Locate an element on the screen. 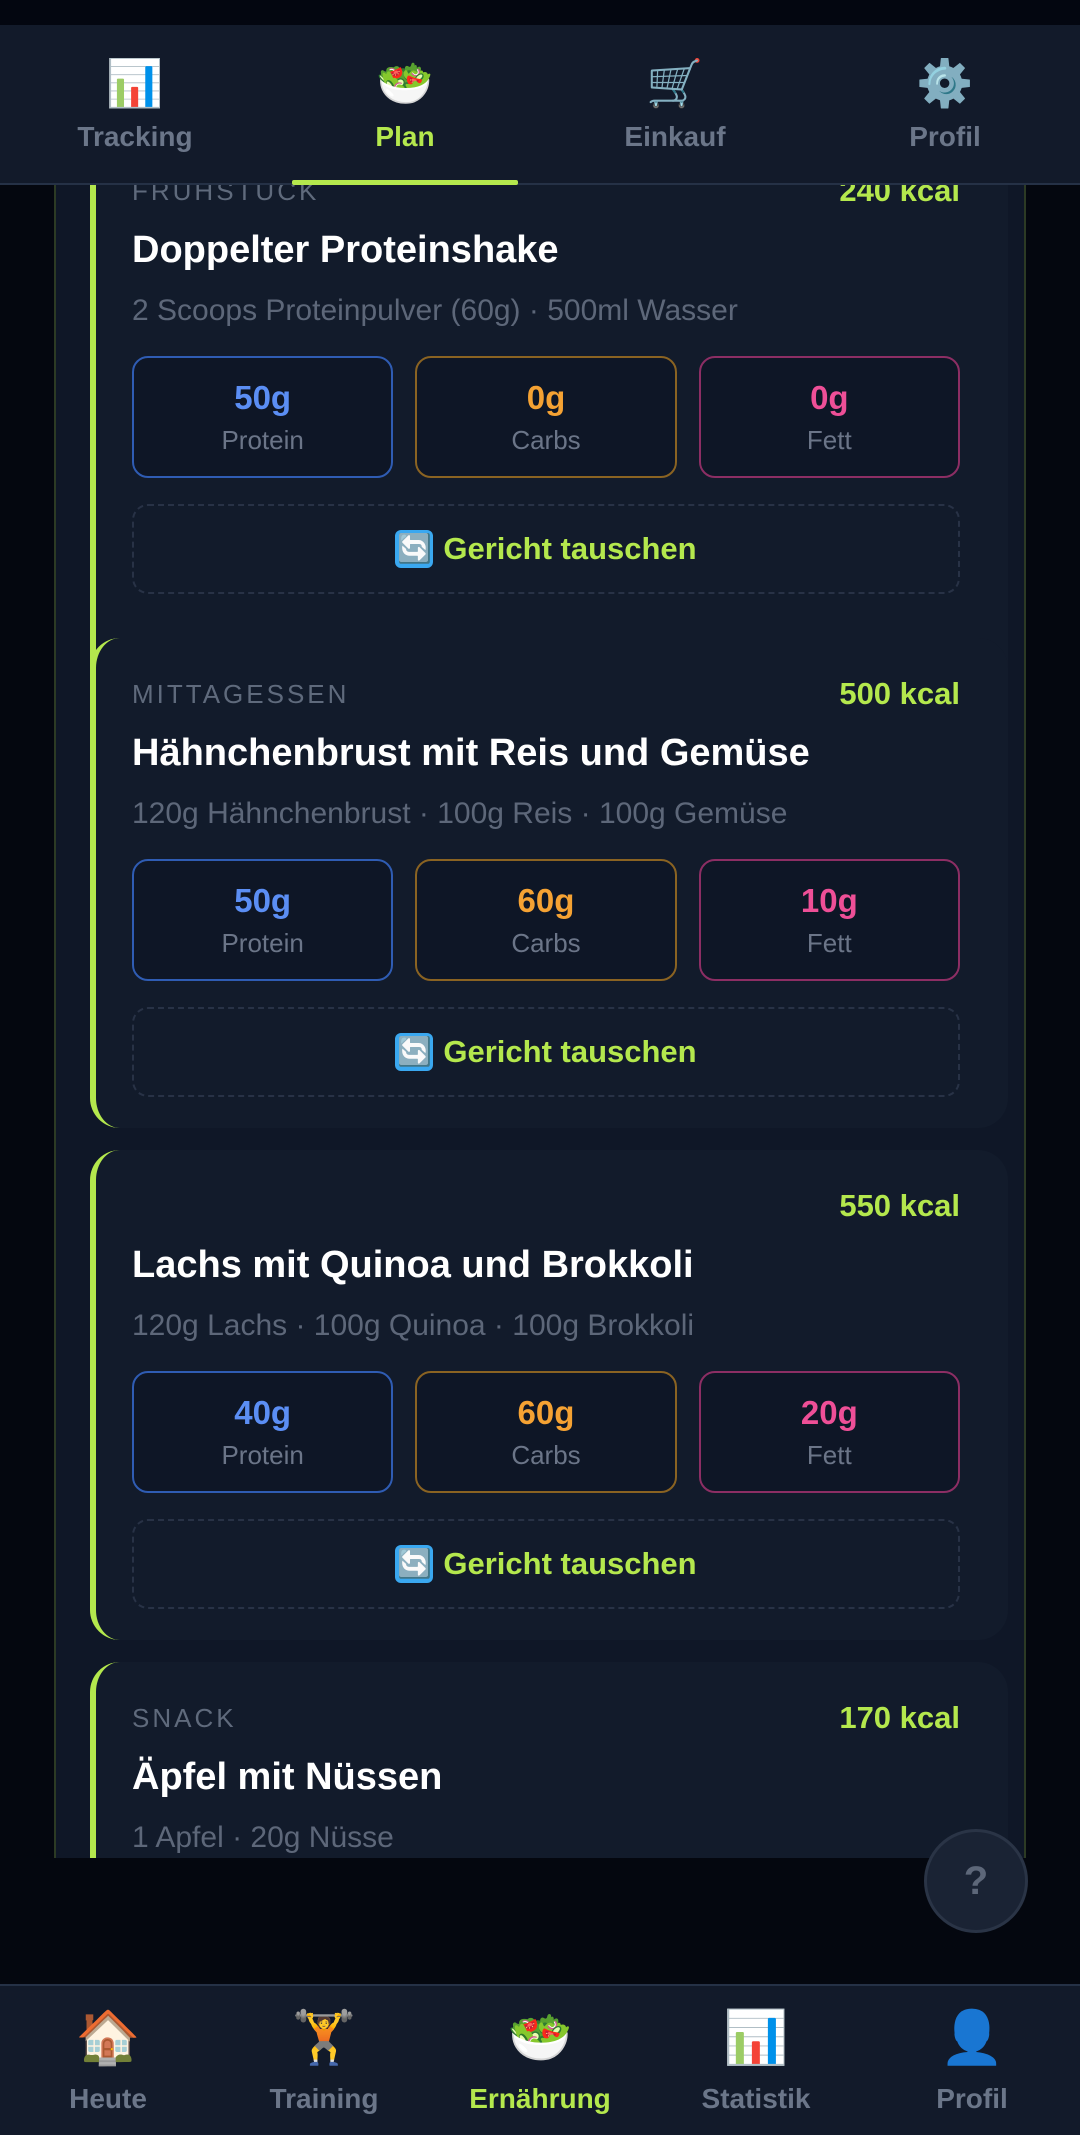 The image size is (1080, 2135). gear-icon: ⚙️ is located at coordinates (945, 83).